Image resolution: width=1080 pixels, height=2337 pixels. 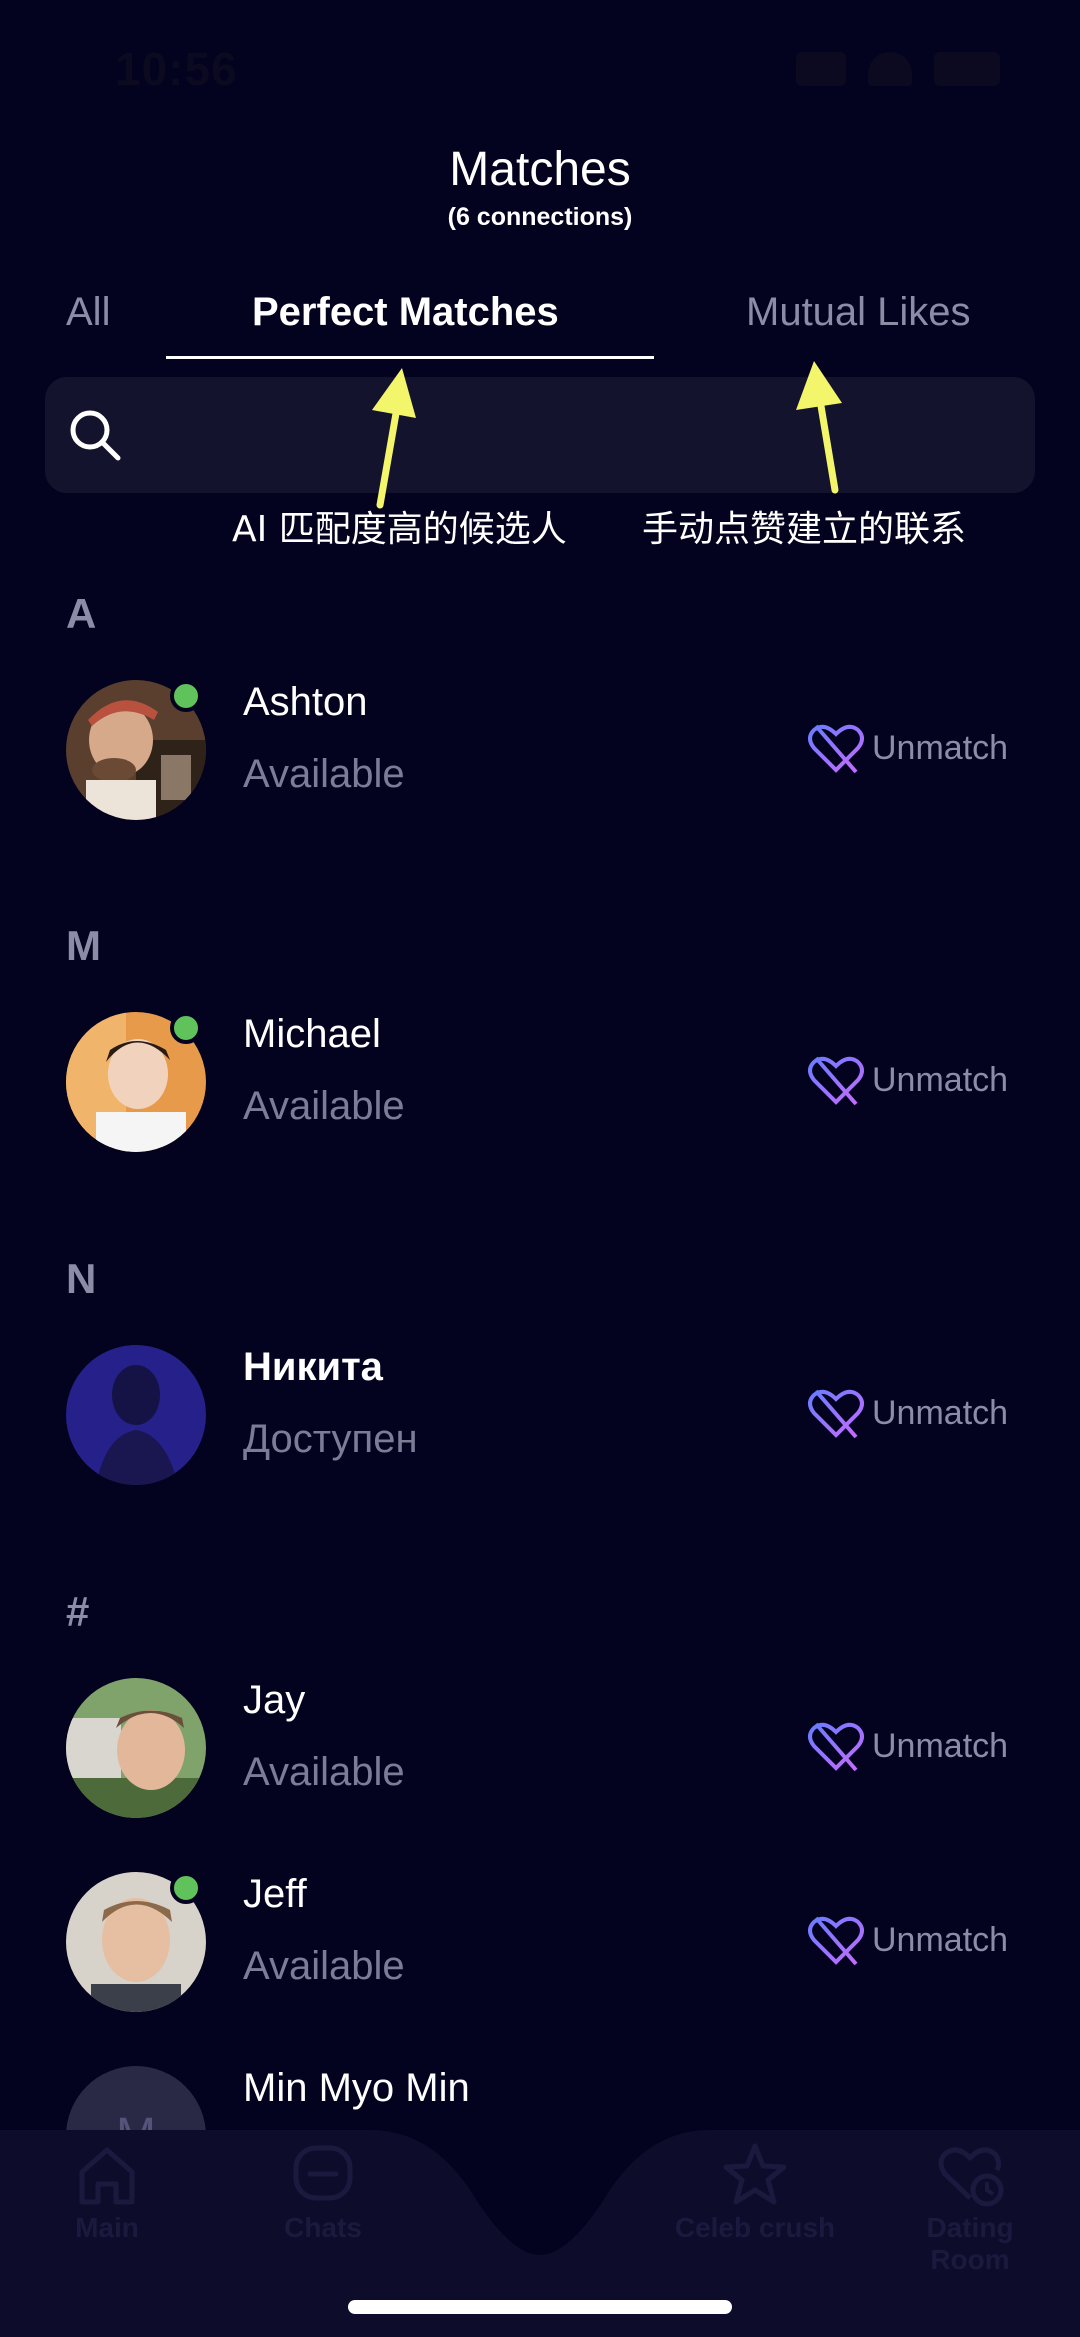 What do you see at coordinates (804, 529) in the screenshot?
I see `annotation-mutual-likes: 手动点赞建立的联系` at bounding box center [804, 529].